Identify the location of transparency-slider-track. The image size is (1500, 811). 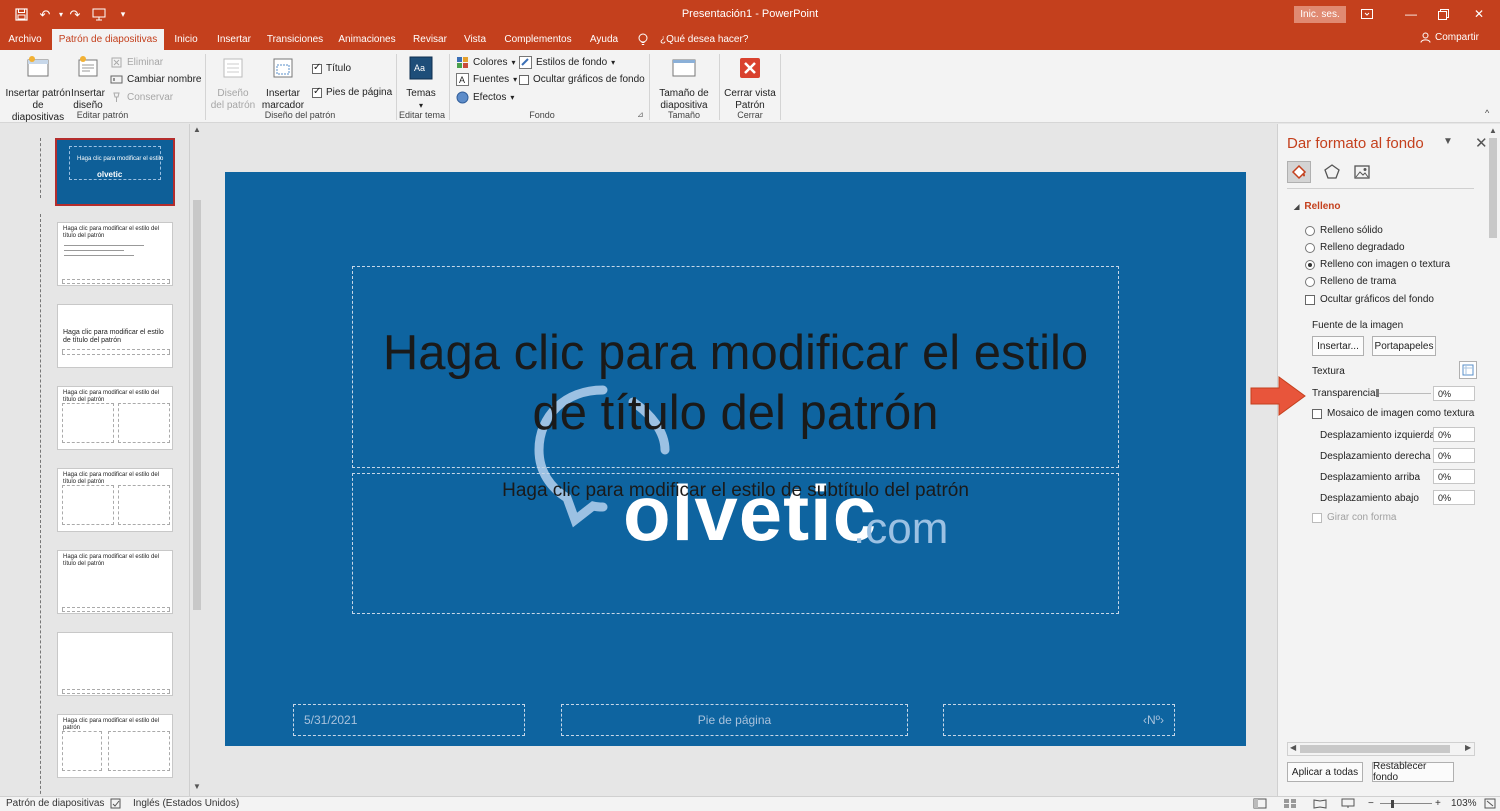
(1405, 393).